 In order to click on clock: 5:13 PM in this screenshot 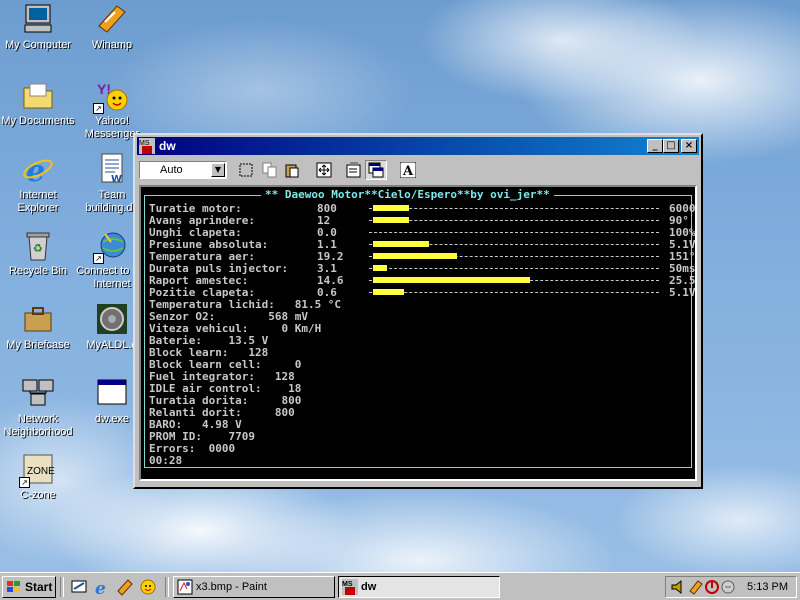, I will do `click(767, 587)`.